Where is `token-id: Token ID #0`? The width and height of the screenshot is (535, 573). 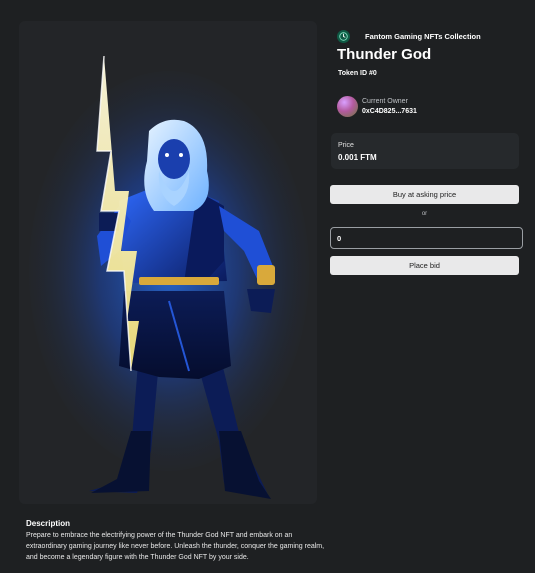 token-id: Token ID #0 is located at coordinates (357, 73).